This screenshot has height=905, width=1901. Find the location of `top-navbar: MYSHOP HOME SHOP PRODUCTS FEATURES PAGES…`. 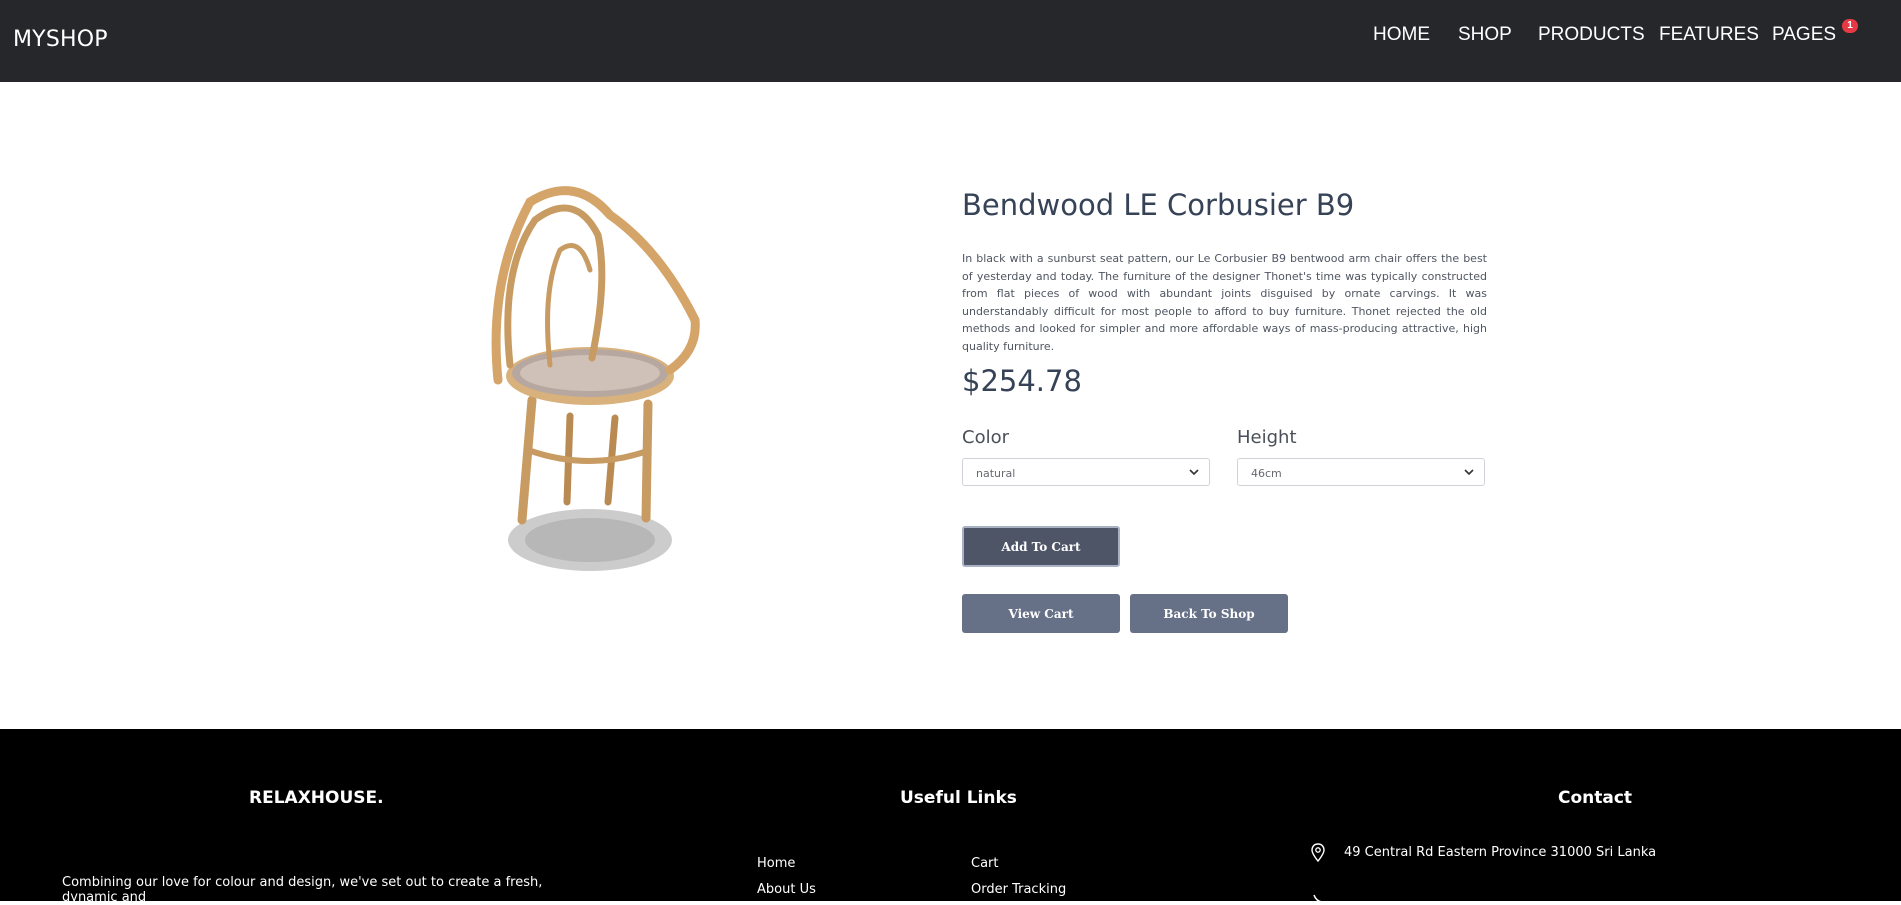

top-navbar: MYSHOP HOME SHOP PRODUCTS FEATURES PAGES… is located at coordinates (950, 41).